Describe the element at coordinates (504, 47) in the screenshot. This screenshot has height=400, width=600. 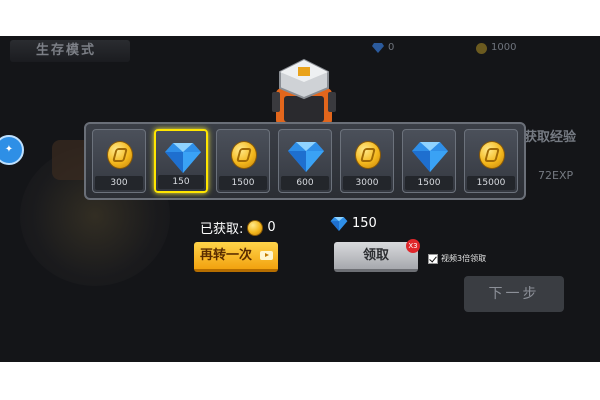
I see `coin-balance-value: 1000` at that location.